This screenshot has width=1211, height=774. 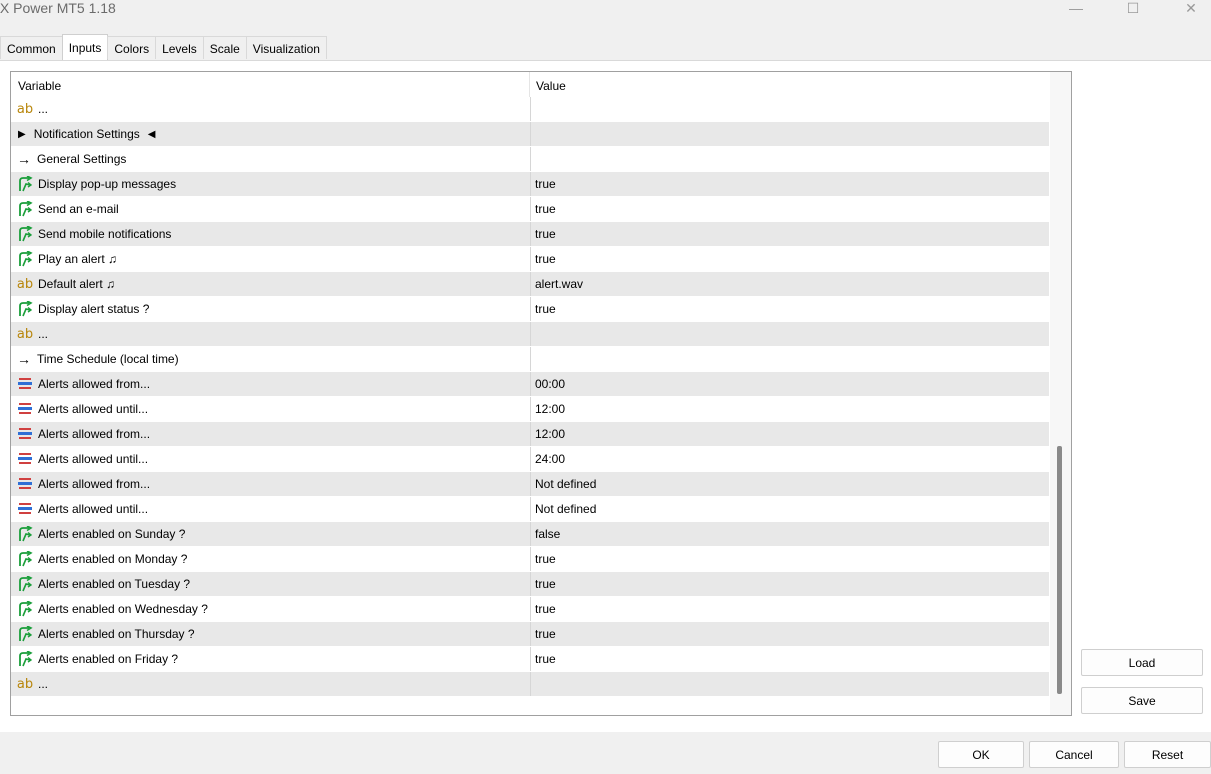 I want to click on grid-row: Display alert status ? true, so click(x=530, y=309).